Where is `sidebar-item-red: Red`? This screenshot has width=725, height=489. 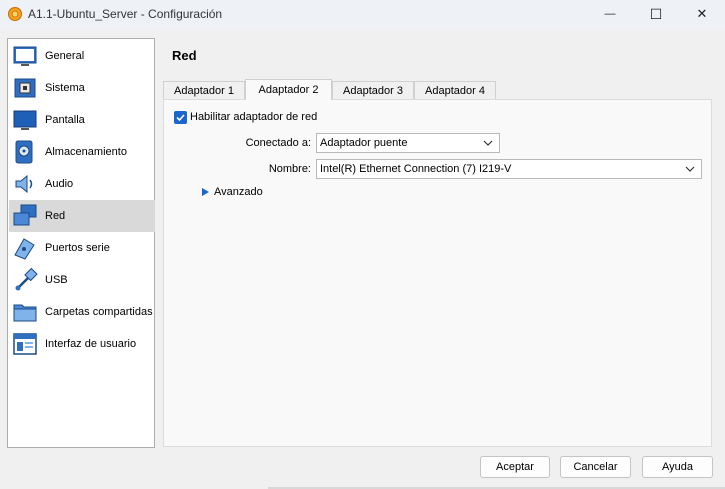 sidebar-item-red: Red is located at coordinates (82, 216).